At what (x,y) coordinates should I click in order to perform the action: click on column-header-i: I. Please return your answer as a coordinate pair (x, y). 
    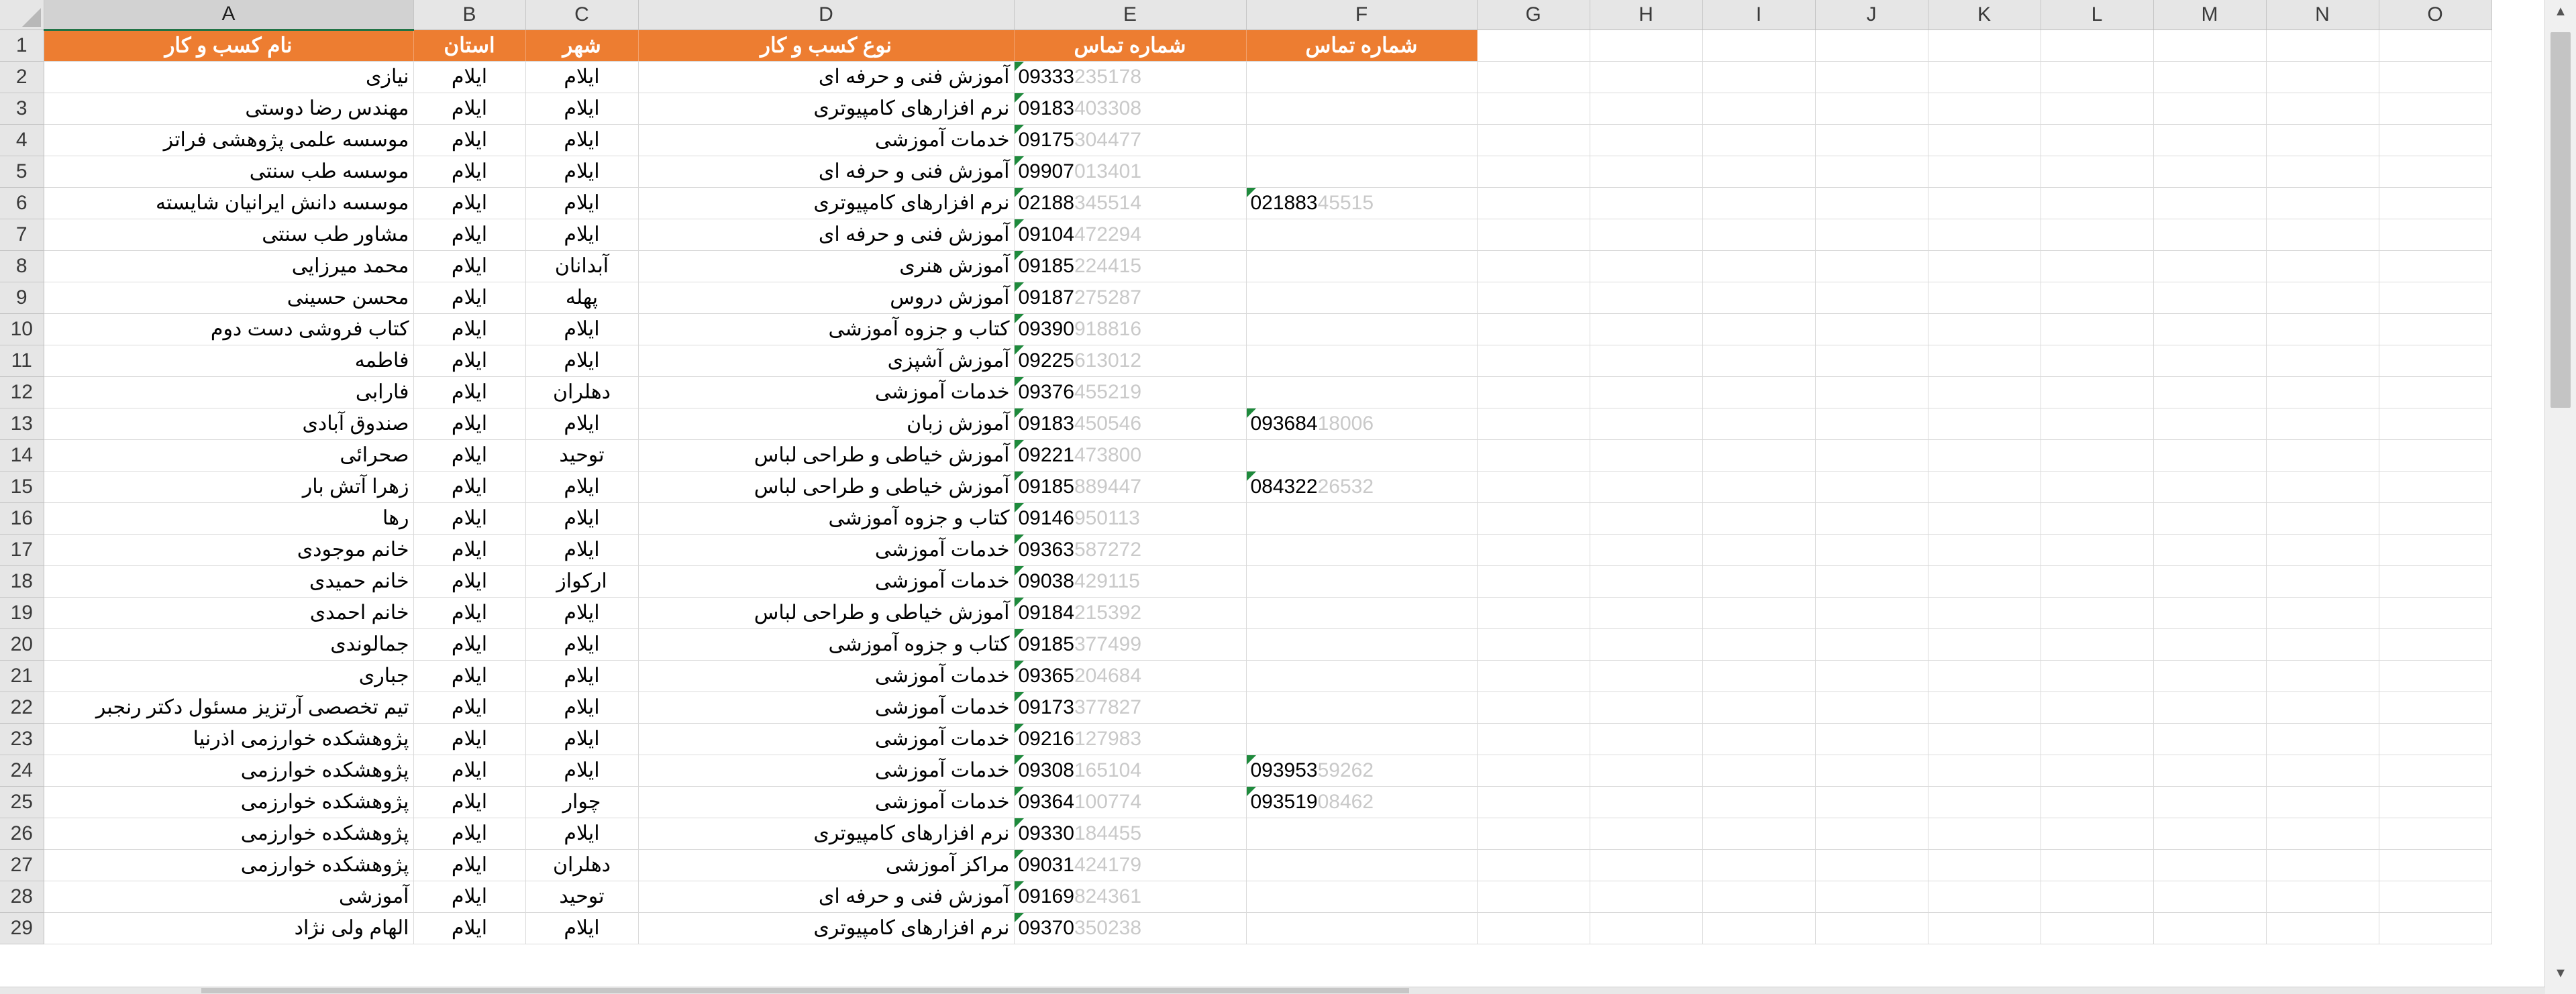
    Looking at the image, I should click on (1759, 15).